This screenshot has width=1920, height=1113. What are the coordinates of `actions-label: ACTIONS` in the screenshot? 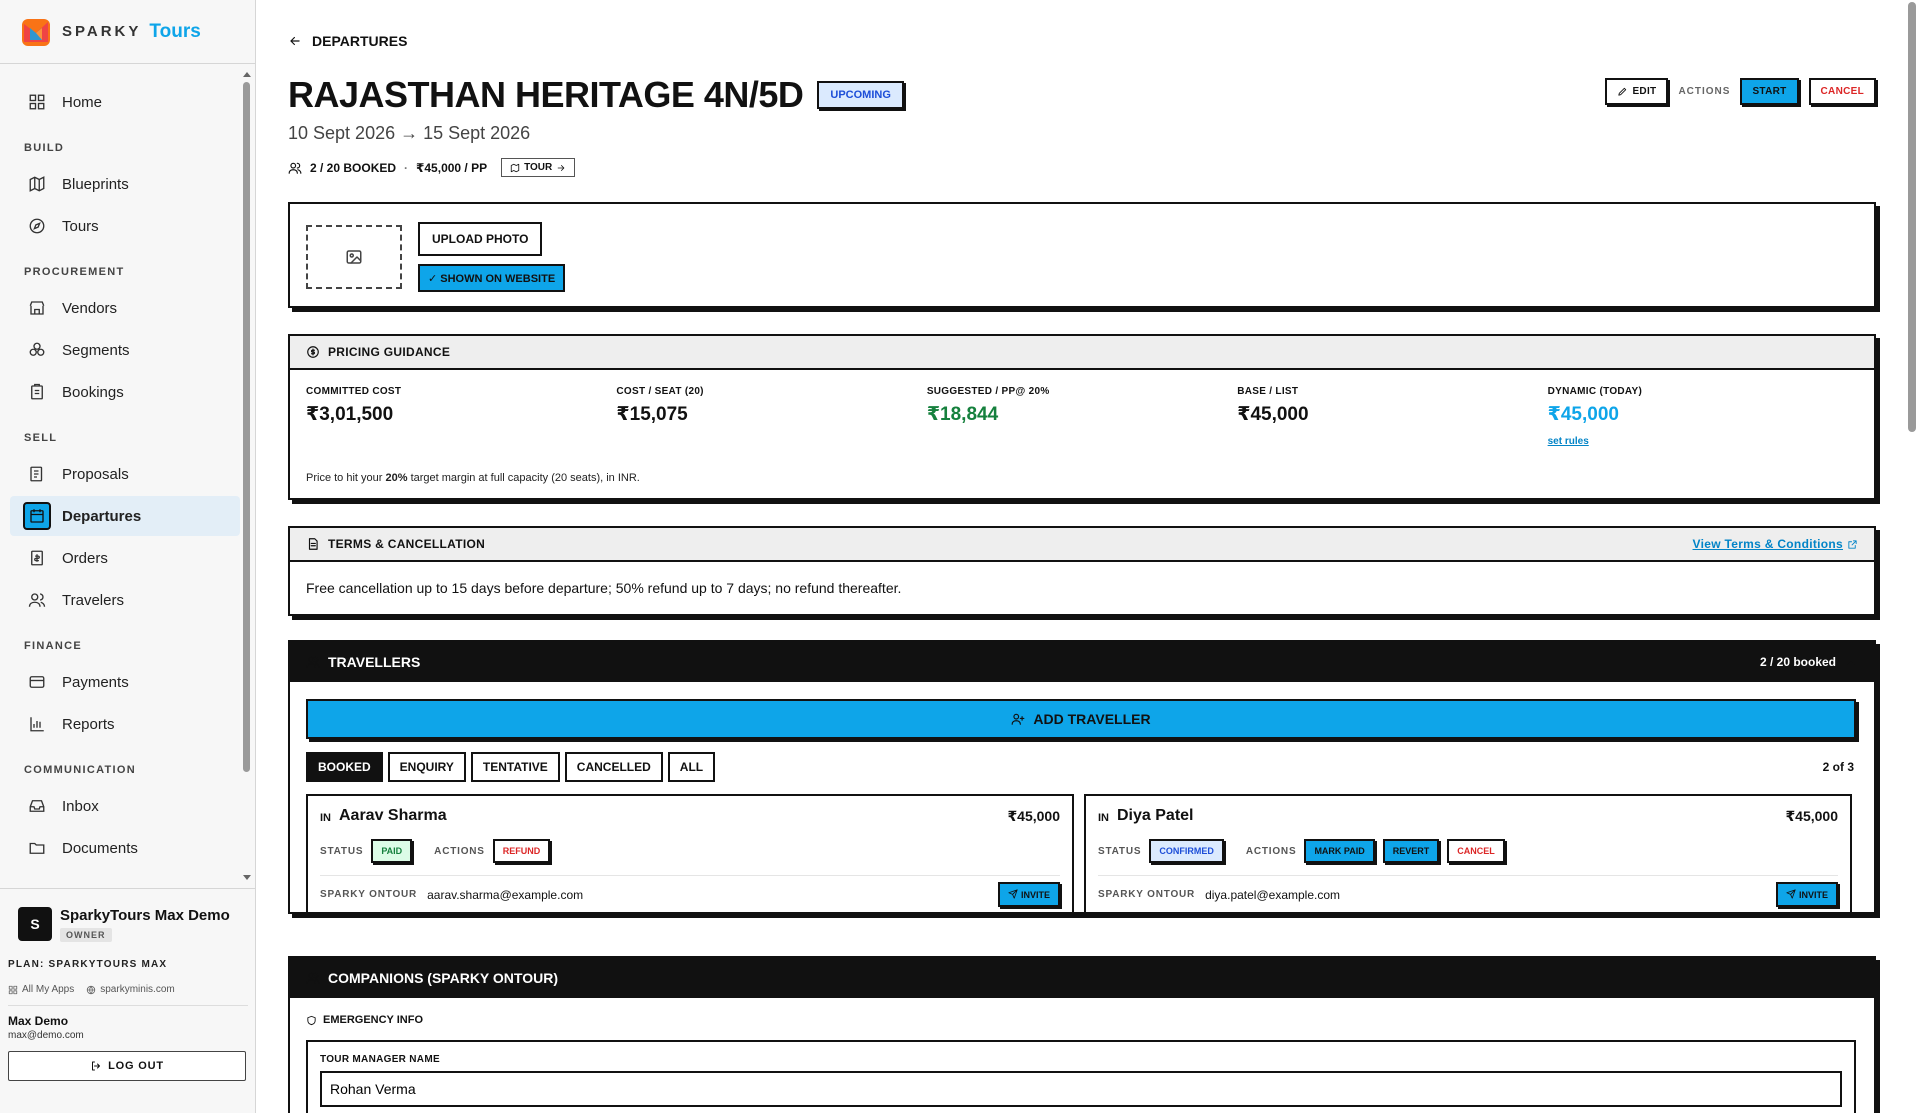 It's located at (459, 851).